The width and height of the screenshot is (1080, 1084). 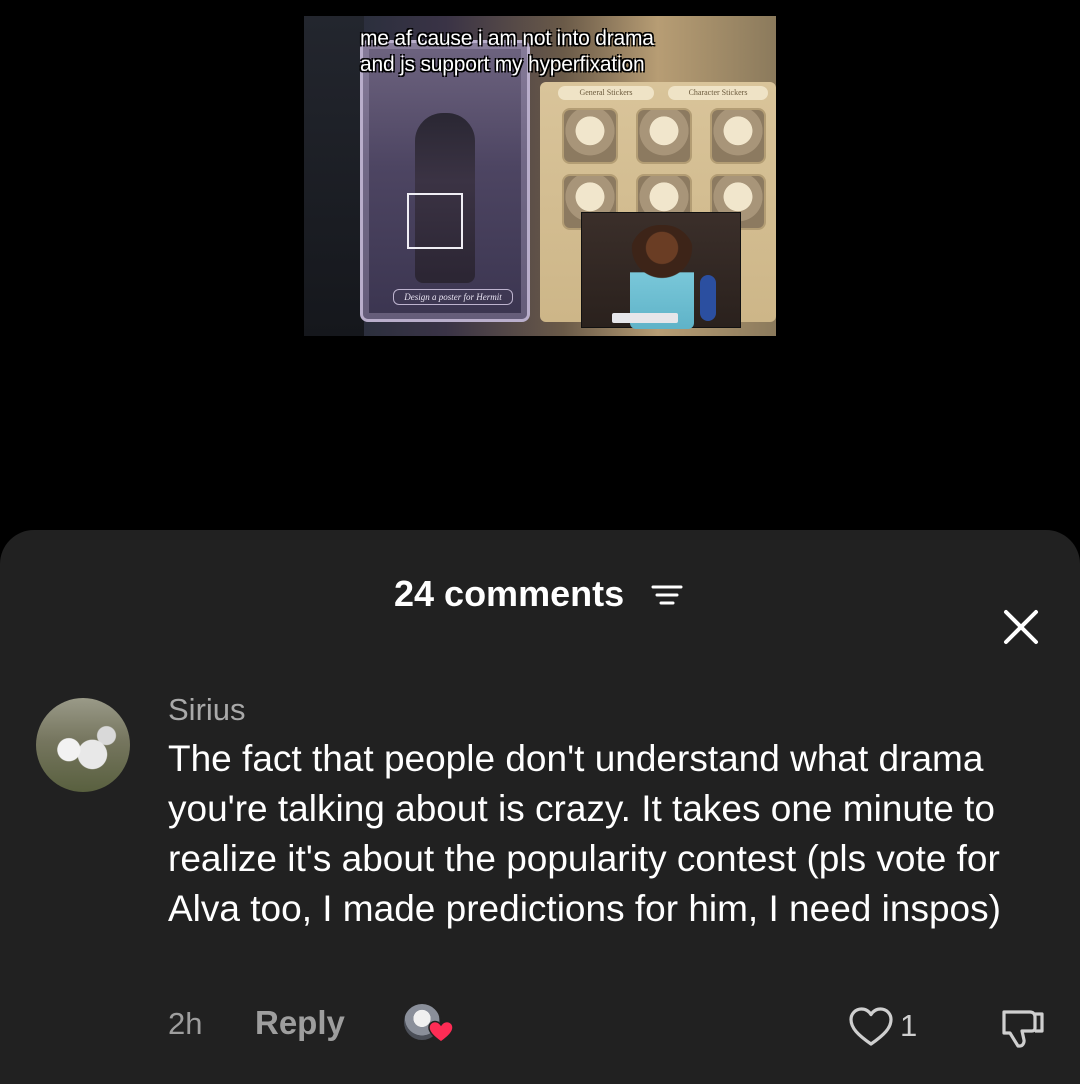 I want to click on keyboard, so click(x=645, y=318).